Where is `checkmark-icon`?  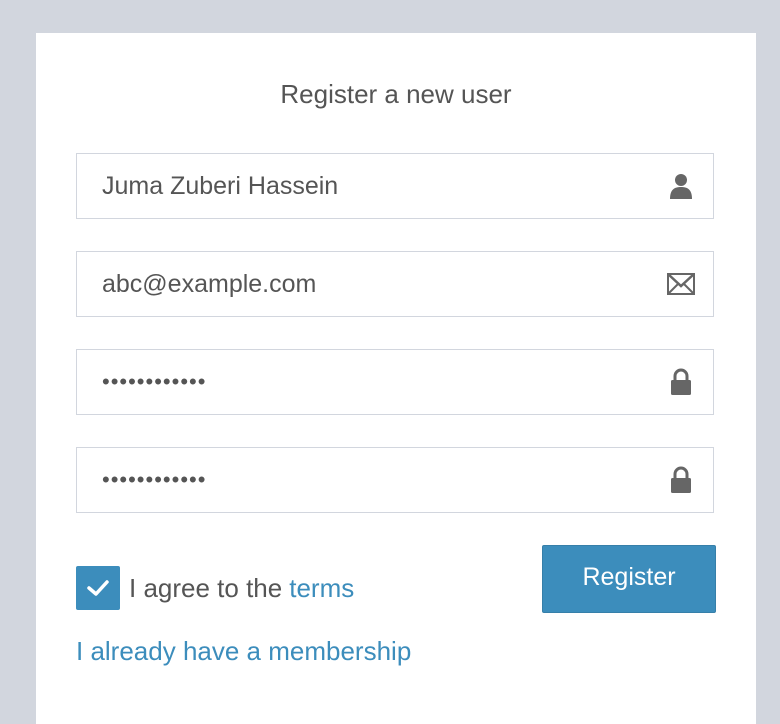
checkmark-icon is located at coordinates (98, 588).